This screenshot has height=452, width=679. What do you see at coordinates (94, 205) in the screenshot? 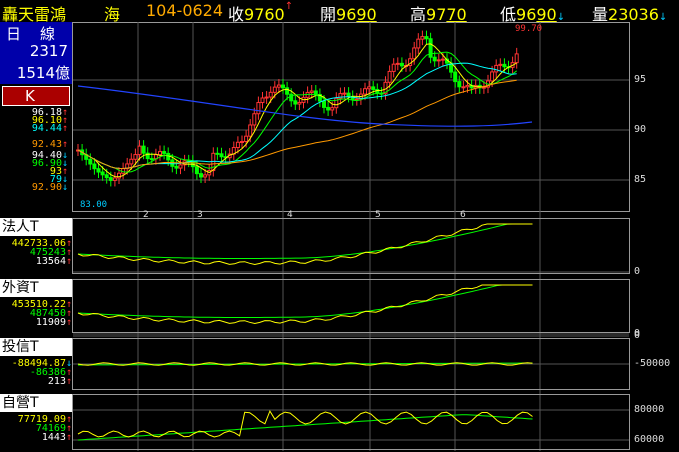
I see `low-marker-label: 83.00` at bounding box center [94, 205].